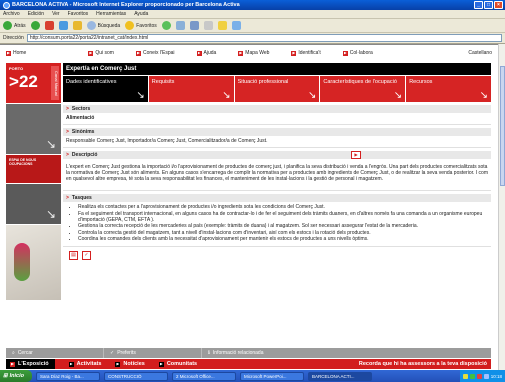 The height and width of the screenshot is (382, 505). I want to click on home-icon, so click(77, 25).